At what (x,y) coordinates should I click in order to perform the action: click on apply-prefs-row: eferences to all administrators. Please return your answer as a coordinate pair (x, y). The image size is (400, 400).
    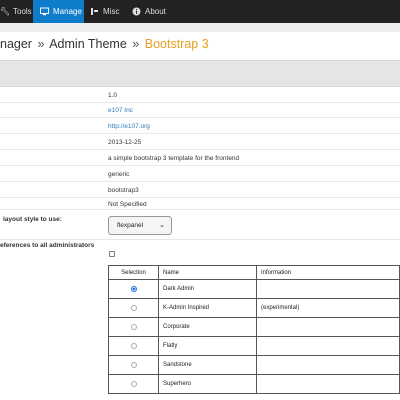
    Looking at the image, I should click on (200, 251).